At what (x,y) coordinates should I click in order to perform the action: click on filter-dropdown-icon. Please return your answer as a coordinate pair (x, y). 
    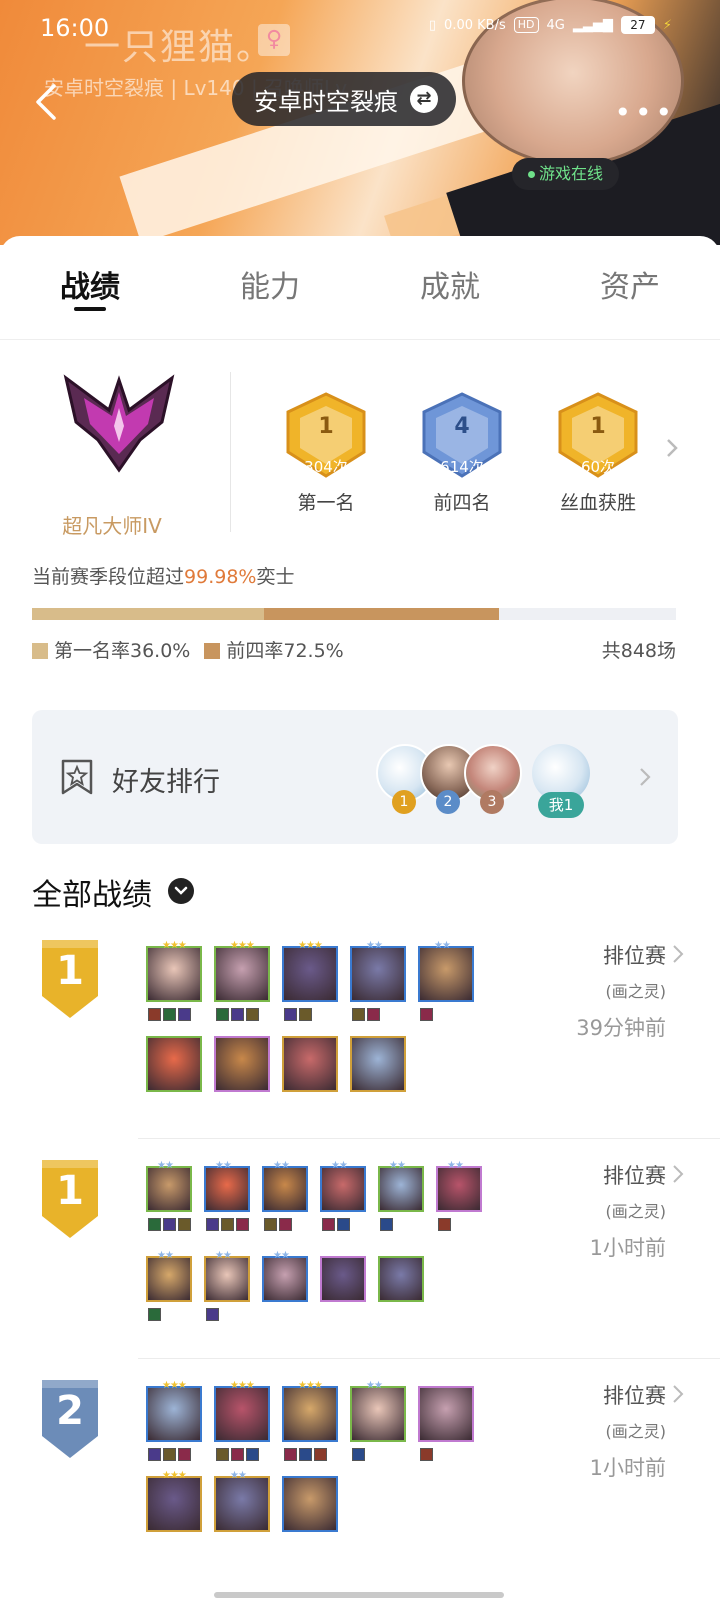
    Looking at the image, I should click on (181, 891).